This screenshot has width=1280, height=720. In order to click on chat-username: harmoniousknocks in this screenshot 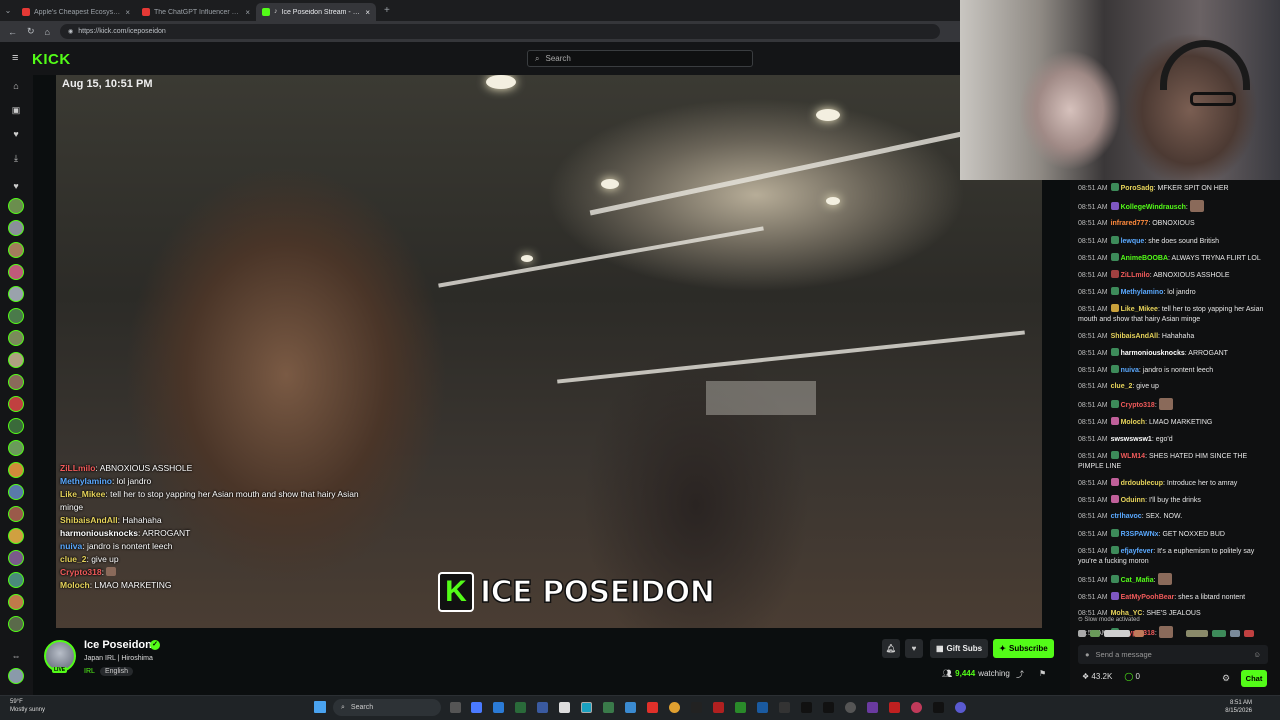, I will do `click(1153, 353)`.